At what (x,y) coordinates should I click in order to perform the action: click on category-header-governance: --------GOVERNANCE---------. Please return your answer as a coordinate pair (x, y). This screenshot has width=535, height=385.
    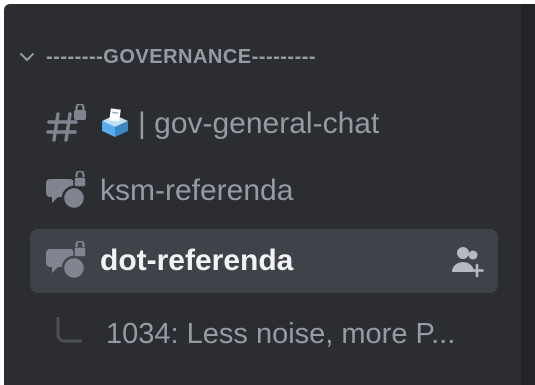
    Looking at the image, I should click on (167, 57).